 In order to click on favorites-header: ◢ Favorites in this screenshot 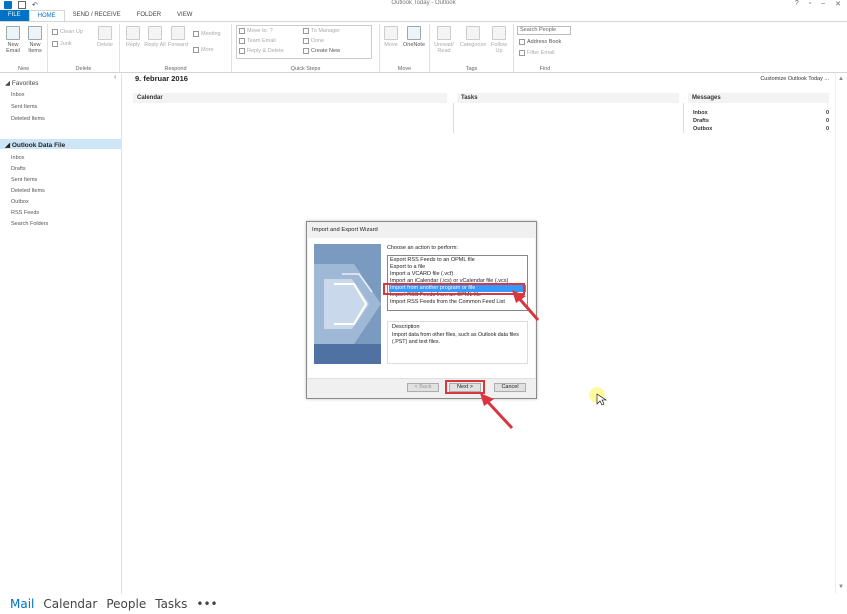, I will do `click(22, 83)`.